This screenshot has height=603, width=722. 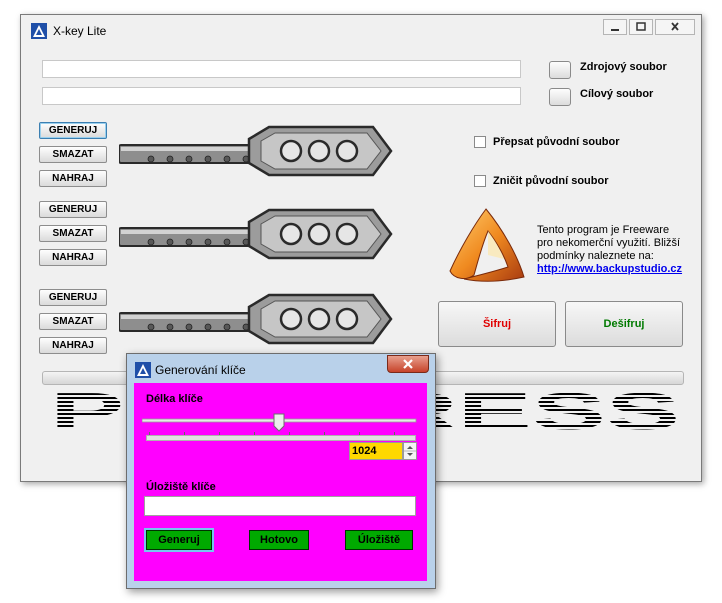 What do you see at coordinates (361, 30) in the screenshot?
I see `title-bar: X-key Lite` at bounding box center [361, 30].